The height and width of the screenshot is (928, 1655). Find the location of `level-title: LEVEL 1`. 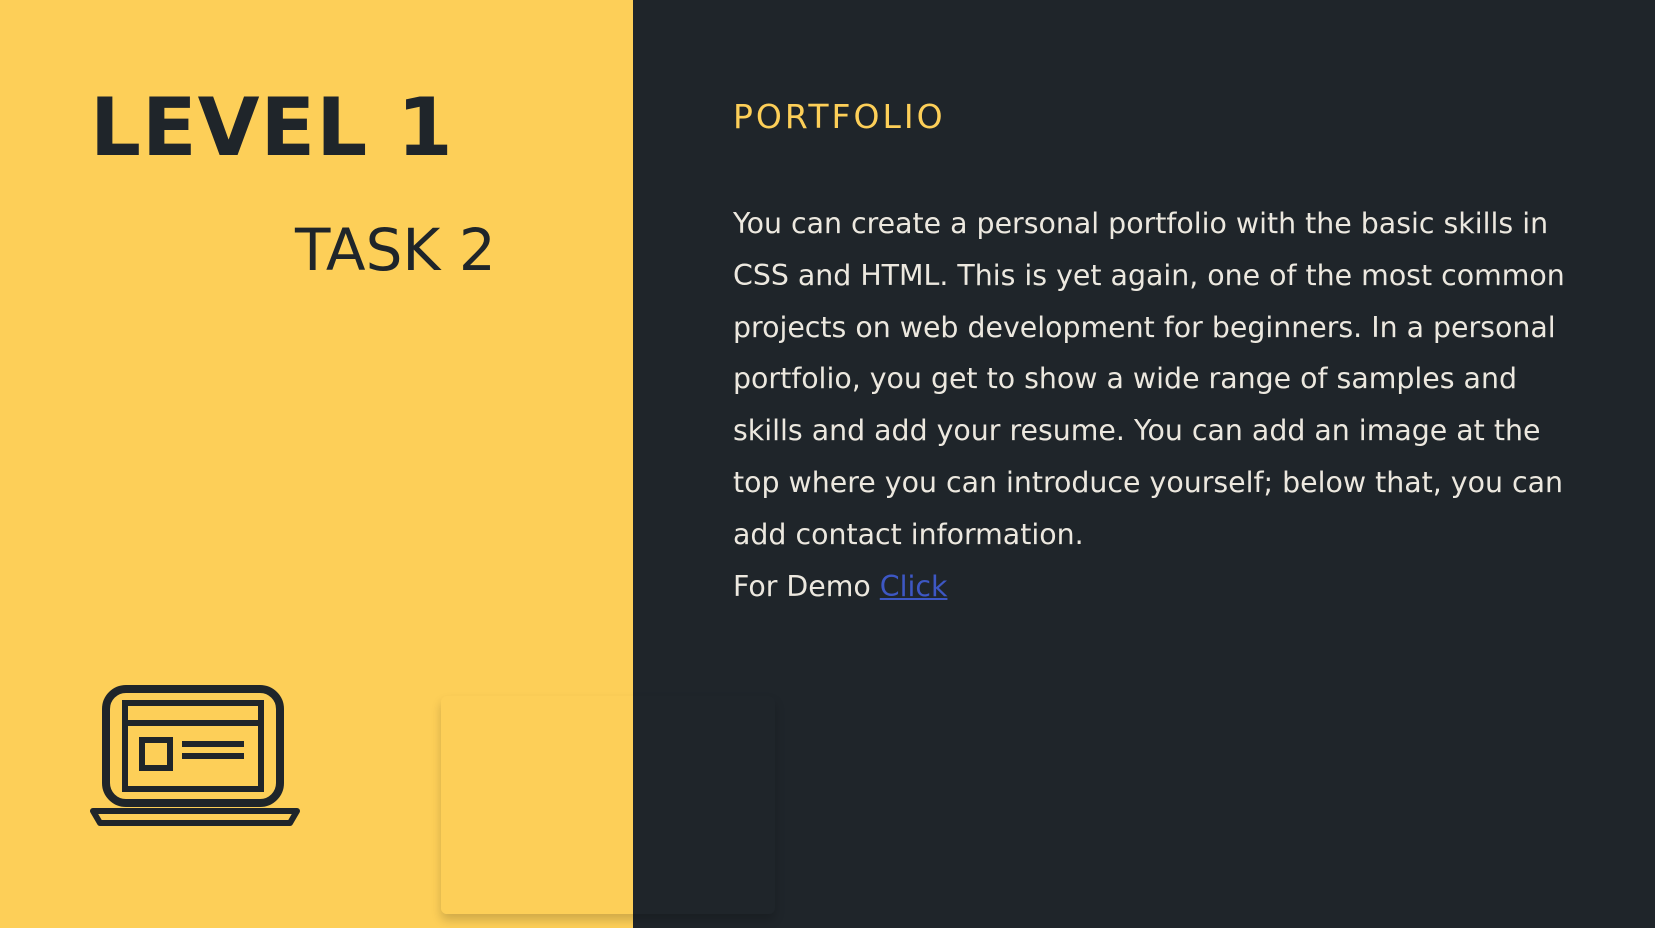

level-title: LEVEL 1 is located at coordinates (272, 127).